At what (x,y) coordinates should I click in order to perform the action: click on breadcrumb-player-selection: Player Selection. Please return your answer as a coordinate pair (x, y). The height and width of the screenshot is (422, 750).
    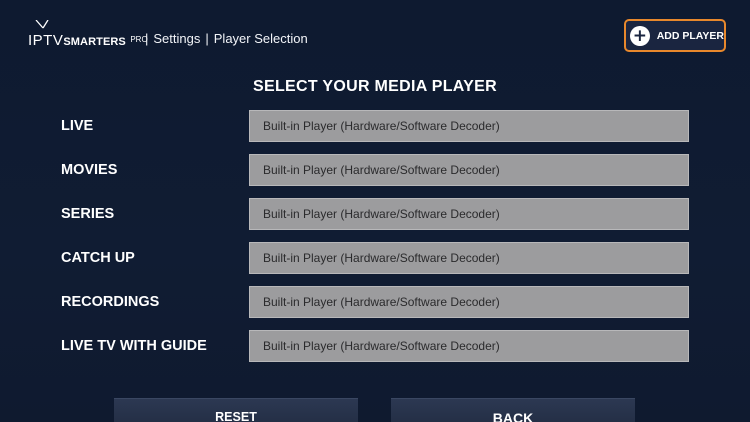
    Looking at the image, I should click on (260, 38).